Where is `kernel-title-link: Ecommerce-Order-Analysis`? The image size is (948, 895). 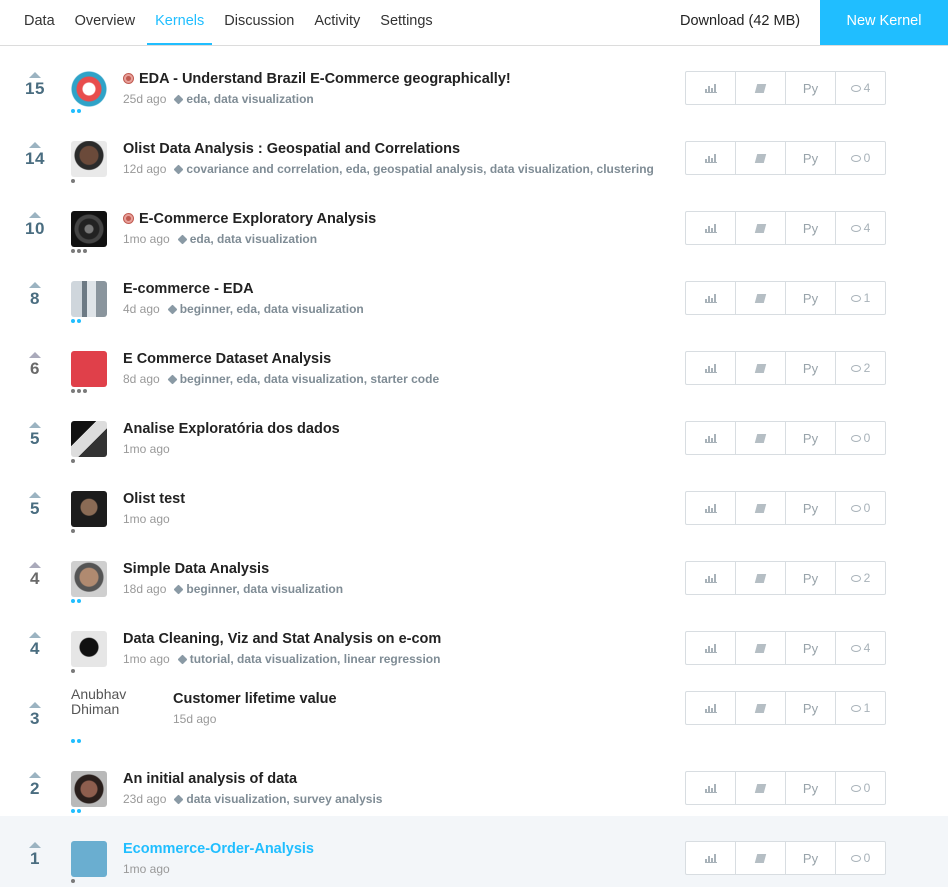 kernel-title-link: Ecommerce-Order-Analysis is located at coordinates (218, 849).